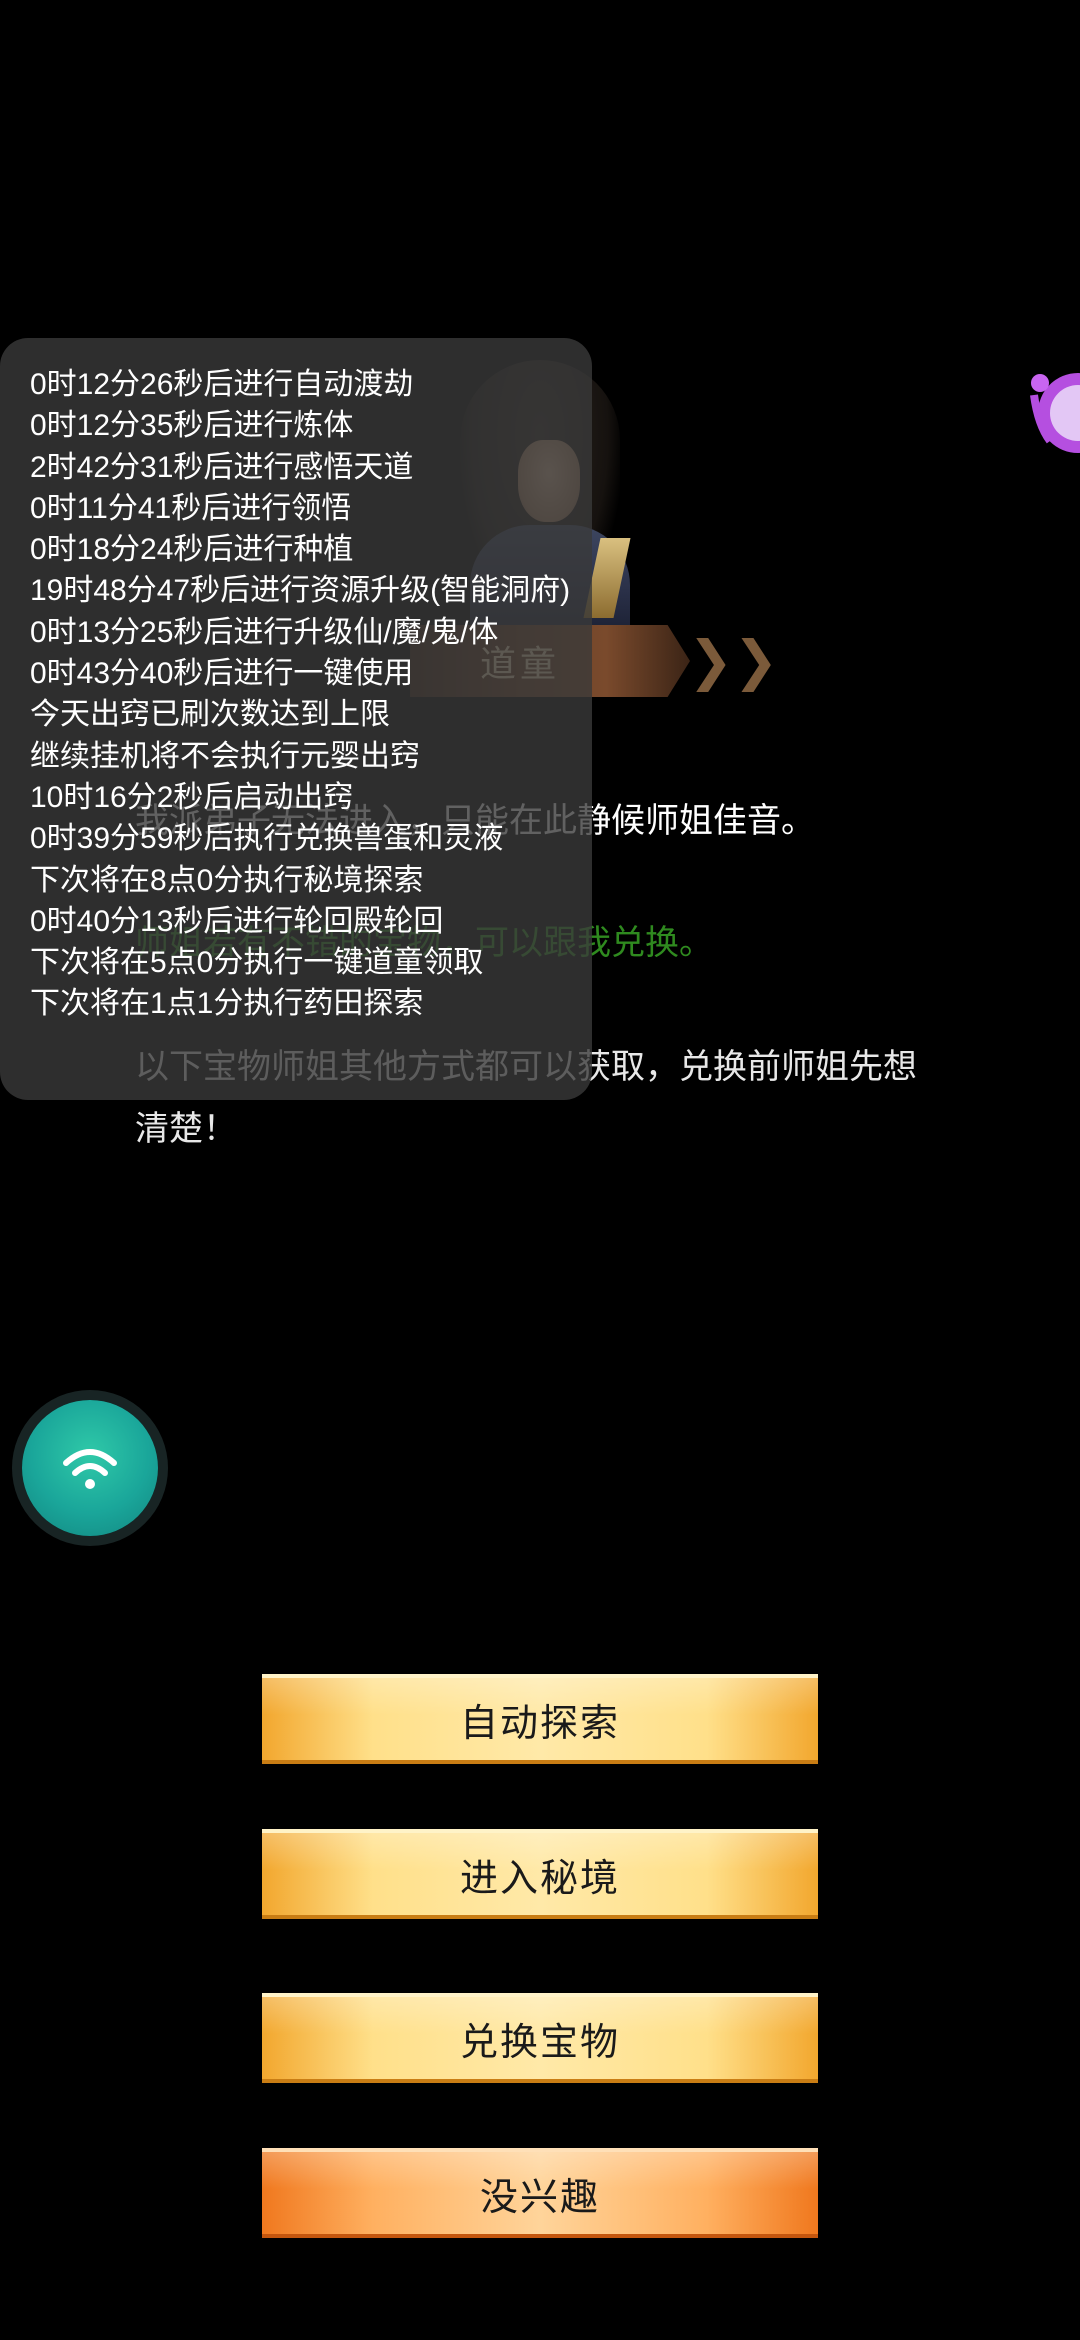 This screenshot has height=2340, width=1080. I want to click on exchange-treasure-button: 兑换宝物, so click(540, 2038).